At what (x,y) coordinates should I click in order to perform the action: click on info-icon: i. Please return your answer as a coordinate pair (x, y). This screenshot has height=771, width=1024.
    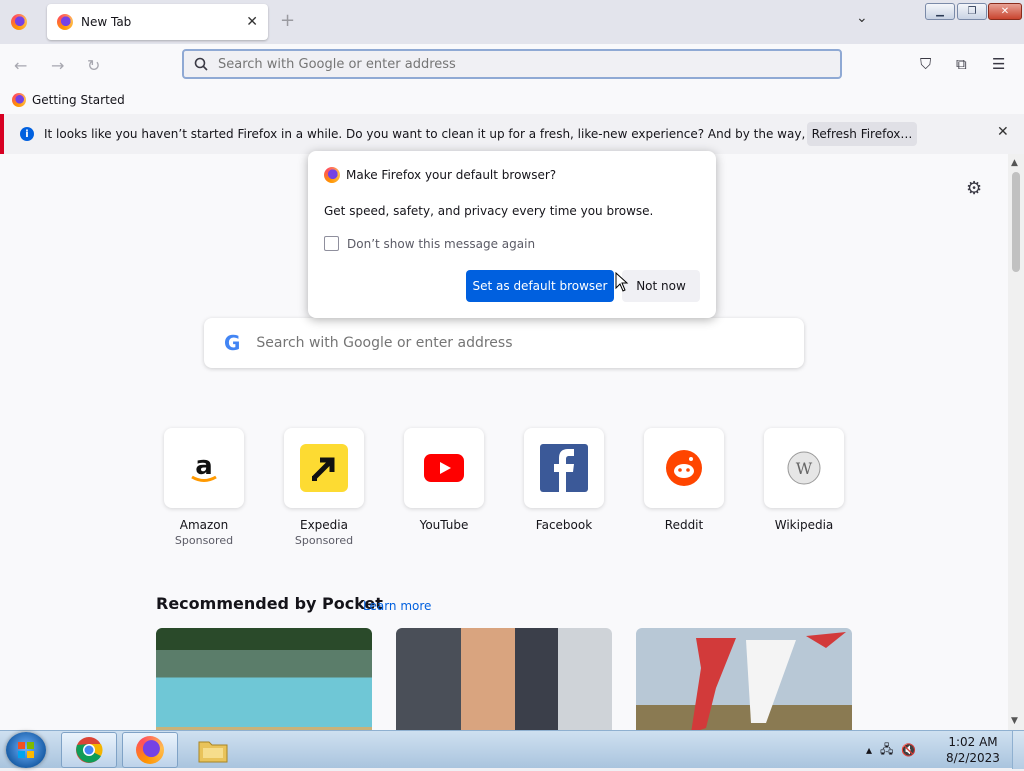
    Looking at the image, I should click on (27, 134).